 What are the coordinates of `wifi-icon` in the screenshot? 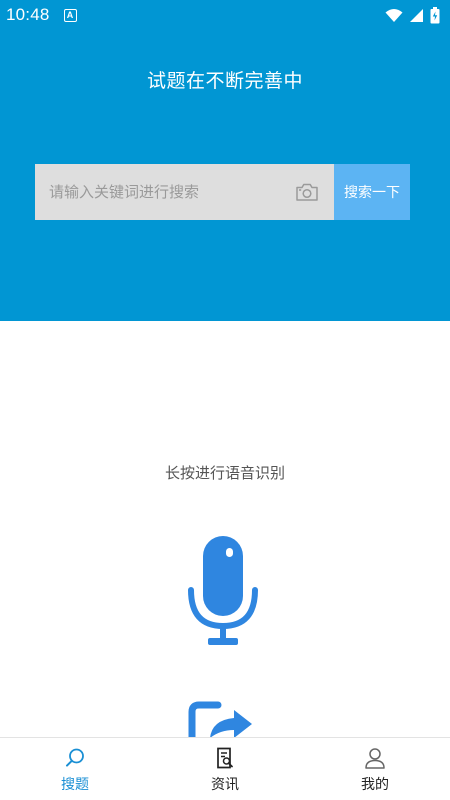 It's located at (394, 15).